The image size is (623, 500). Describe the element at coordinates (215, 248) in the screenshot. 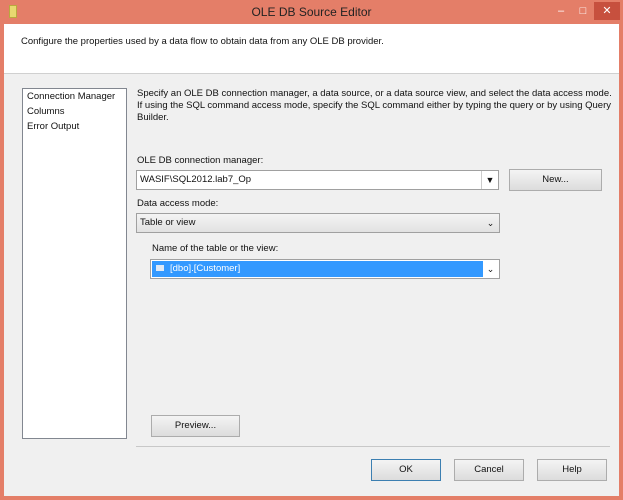

I see `table-name-label: Name of the table or the view:` at that location.